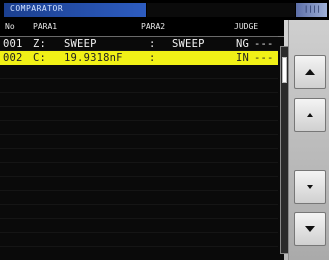 Image resolution: width=329 pixels, height=260 pixels. Describe the element at coordinates (139, 44) in the screenshot. I see `table-row: 001 Z: SWEEP : SWEEP NG ---` at that location.